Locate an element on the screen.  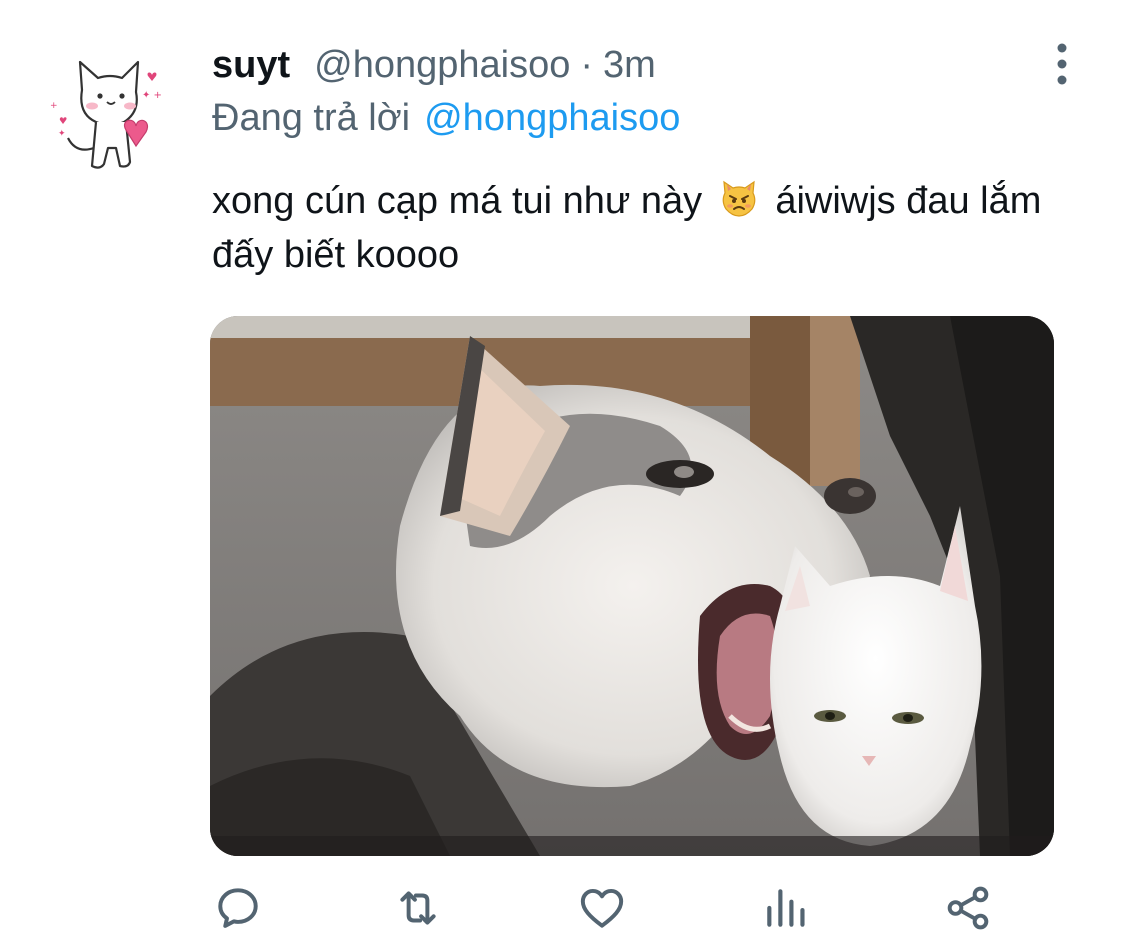
tweet-header: suyt @hongphaisoo · 3m is located at coordinates (434, 65).